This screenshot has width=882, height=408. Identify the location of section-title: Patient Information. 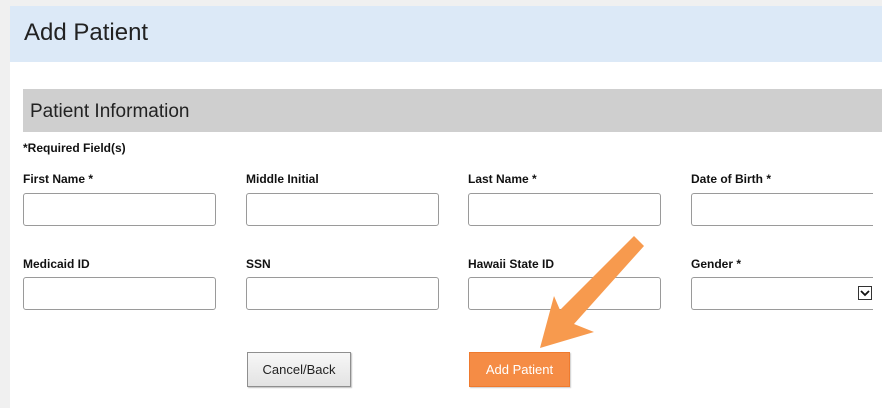
(110, 111).